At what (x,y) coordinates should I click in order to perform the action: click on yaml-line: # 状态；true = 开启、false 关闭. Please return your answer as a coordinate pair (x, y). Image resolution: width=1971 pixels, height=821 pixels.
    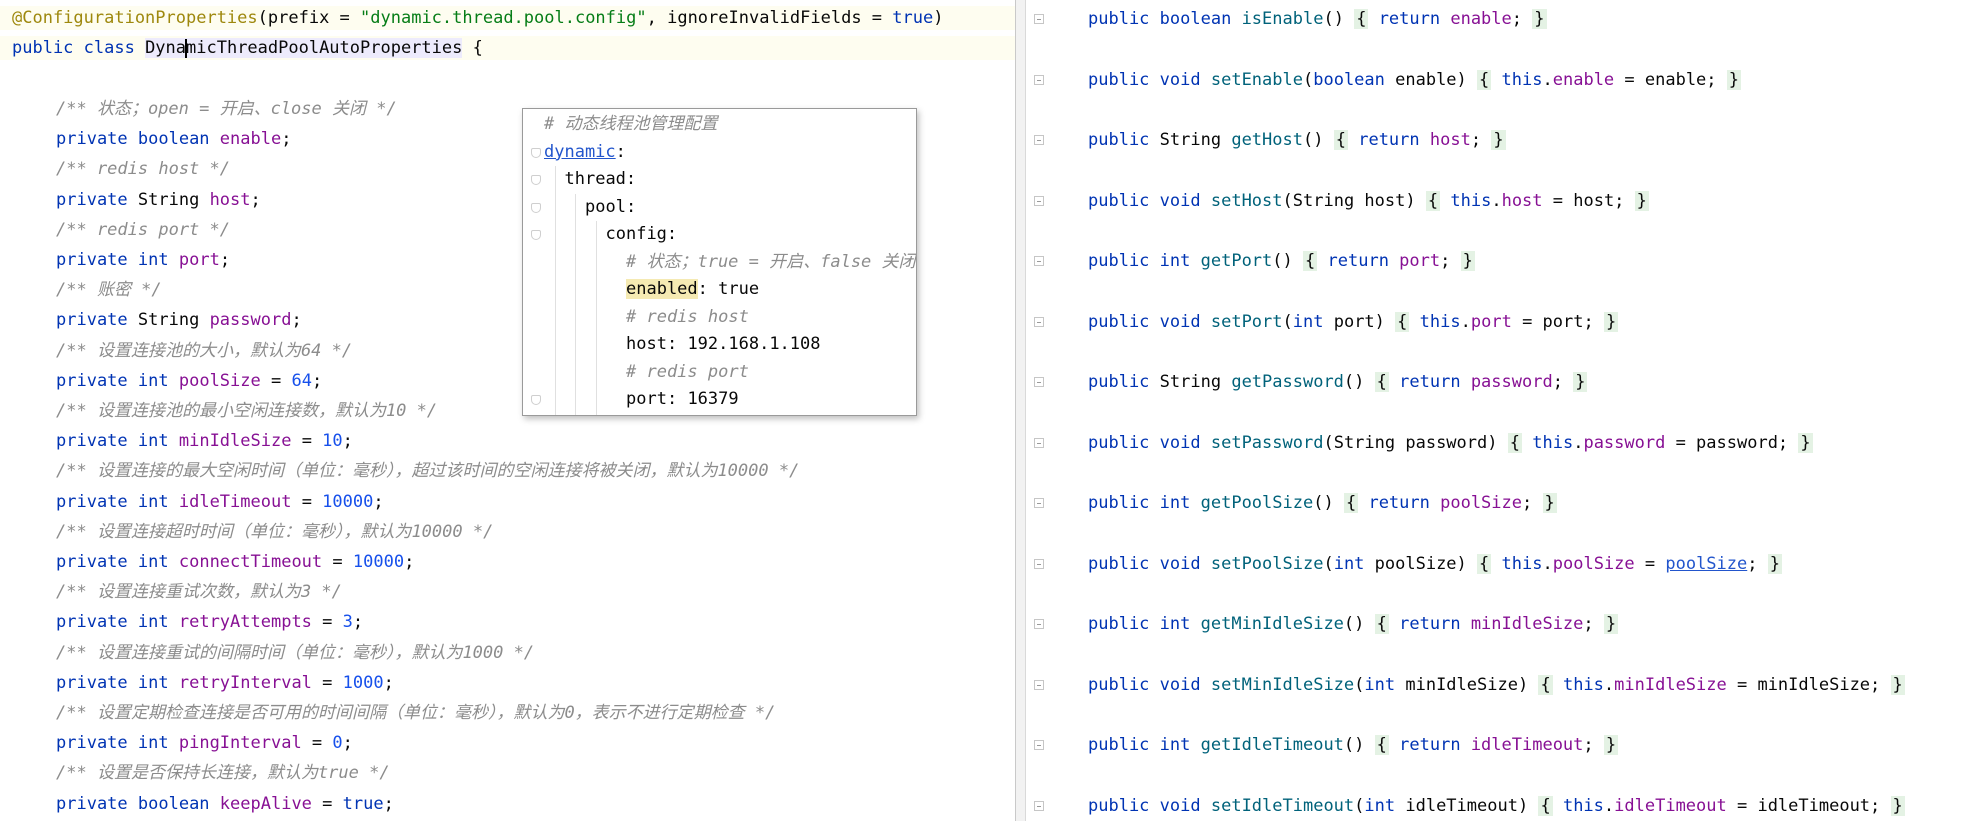
    Looking at the image, I should click on (771, 262).